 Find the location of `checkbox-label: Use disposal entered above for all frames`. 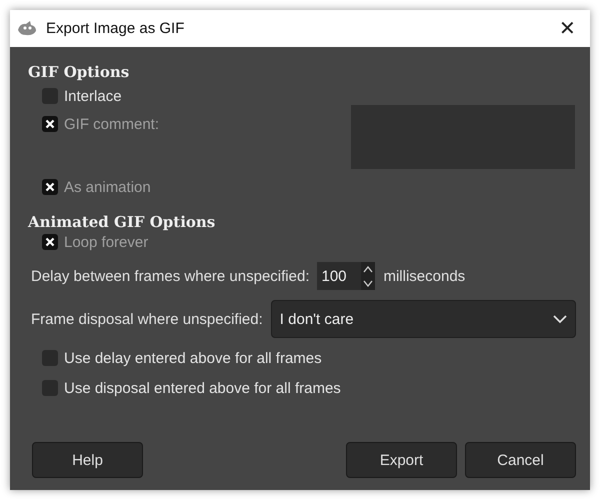

checkbox-label: Use disposal entered above for all frames is located at coordinates (202, 388).